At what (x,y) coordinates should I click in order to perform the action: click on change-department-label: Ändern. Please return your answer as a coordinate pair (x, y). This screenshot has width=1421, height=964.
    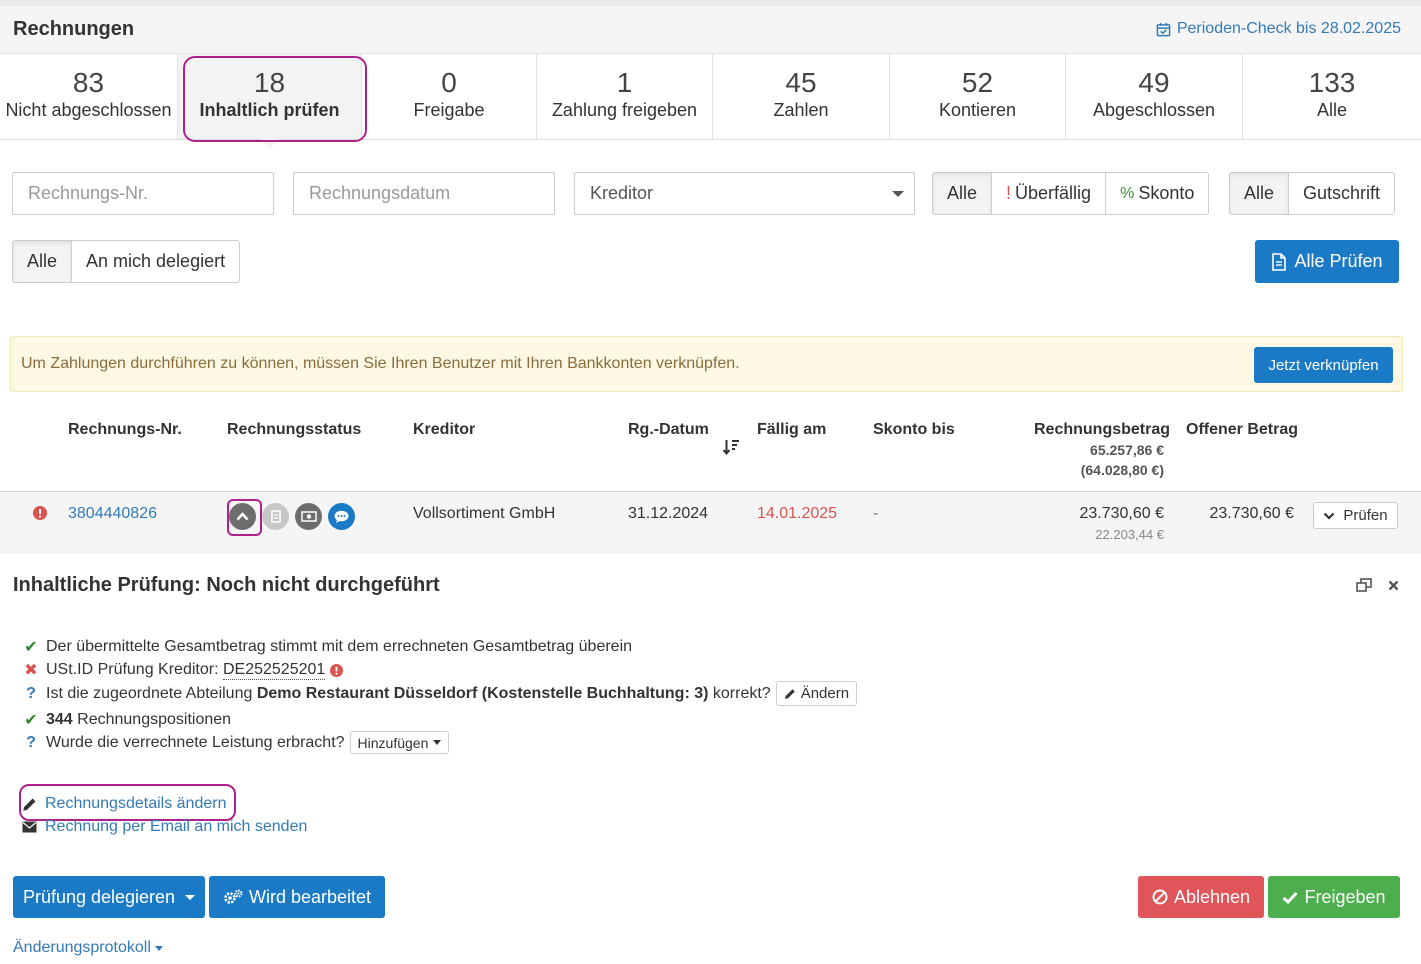
    Looking at the image, I should click on (825, 693).